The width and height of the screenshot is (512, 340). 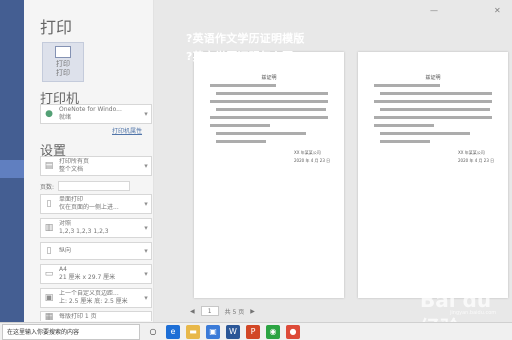 What do you see at coordinates (192, 311) in the screenshot?
I see `prev-page-icon: ◀` at bounding box center [192, 311].